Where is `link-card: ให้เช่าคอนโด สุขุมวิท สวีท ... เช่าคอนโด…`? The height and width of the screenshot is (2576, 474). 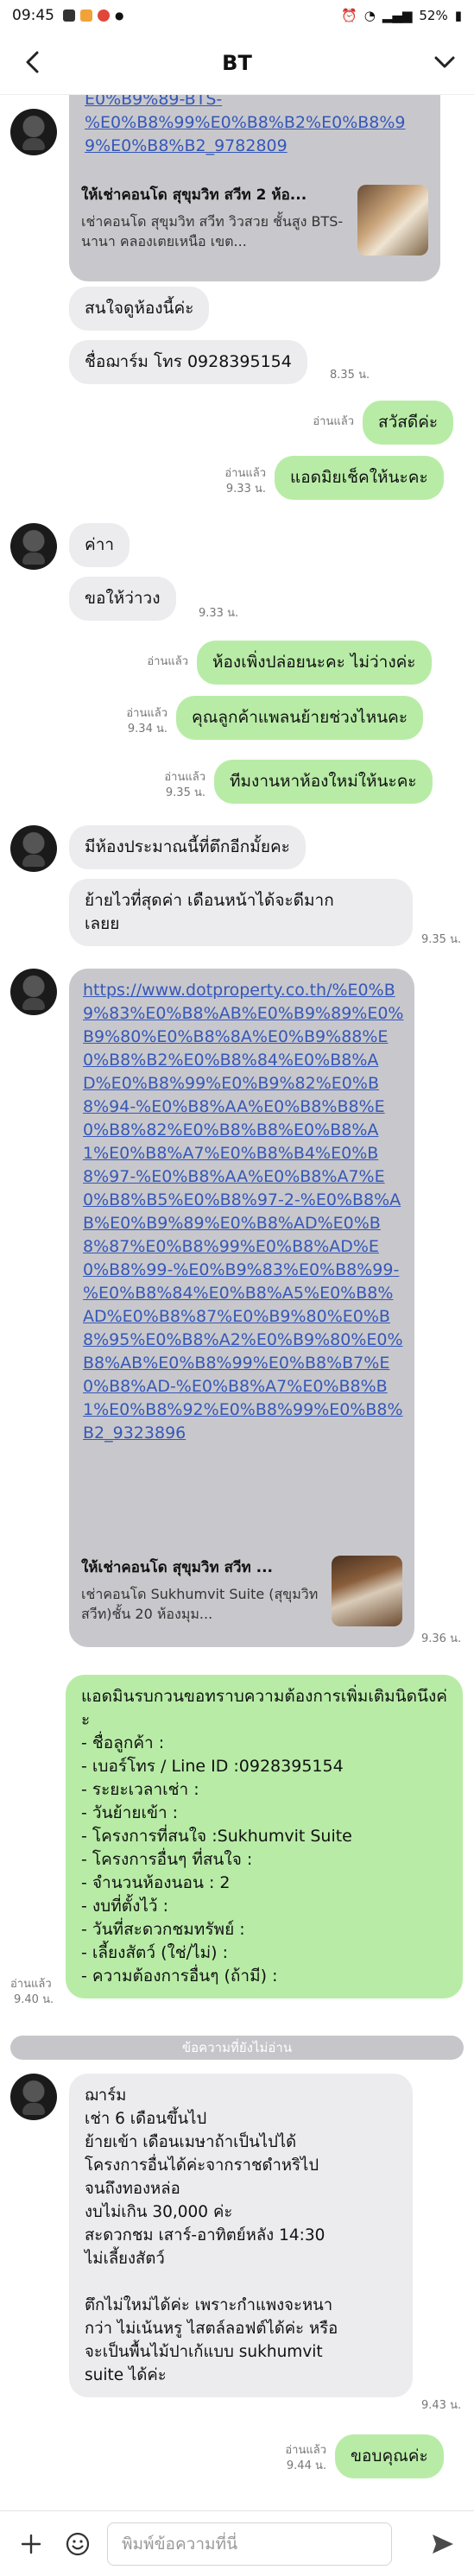 link-card: ให้เช่าคอนโด สุขุมวิท สวีท ... เช่าคอนโด… is located at coordinates (202, 1590).